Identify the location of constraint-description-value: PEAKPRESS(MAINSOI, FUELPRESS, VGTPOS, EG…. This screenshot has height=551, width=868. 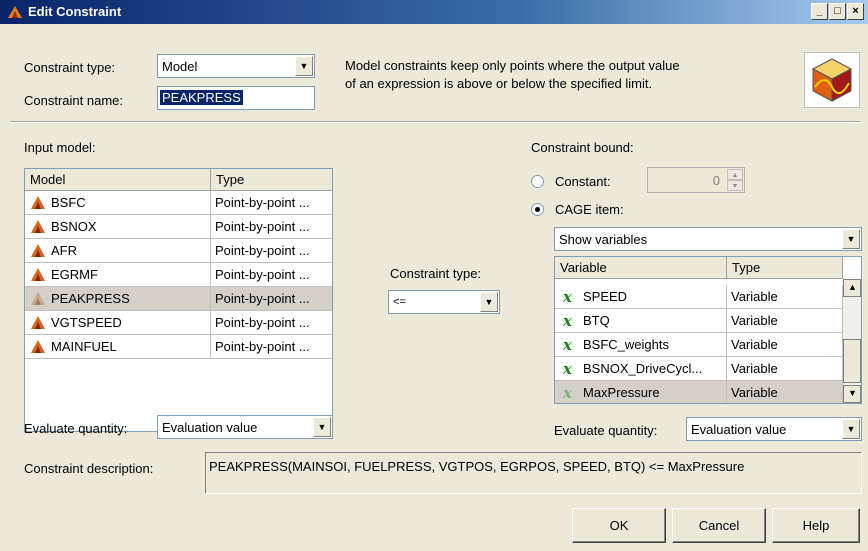
(477, 466).